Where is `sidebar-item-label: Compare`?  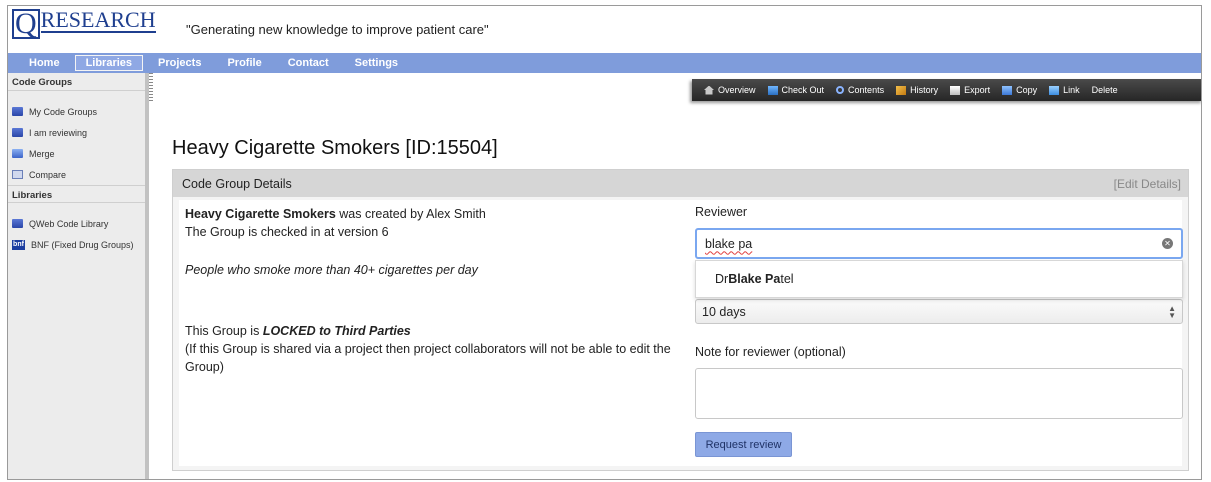
sidebar-item-label: Compare is located at coordinates (48, 174).